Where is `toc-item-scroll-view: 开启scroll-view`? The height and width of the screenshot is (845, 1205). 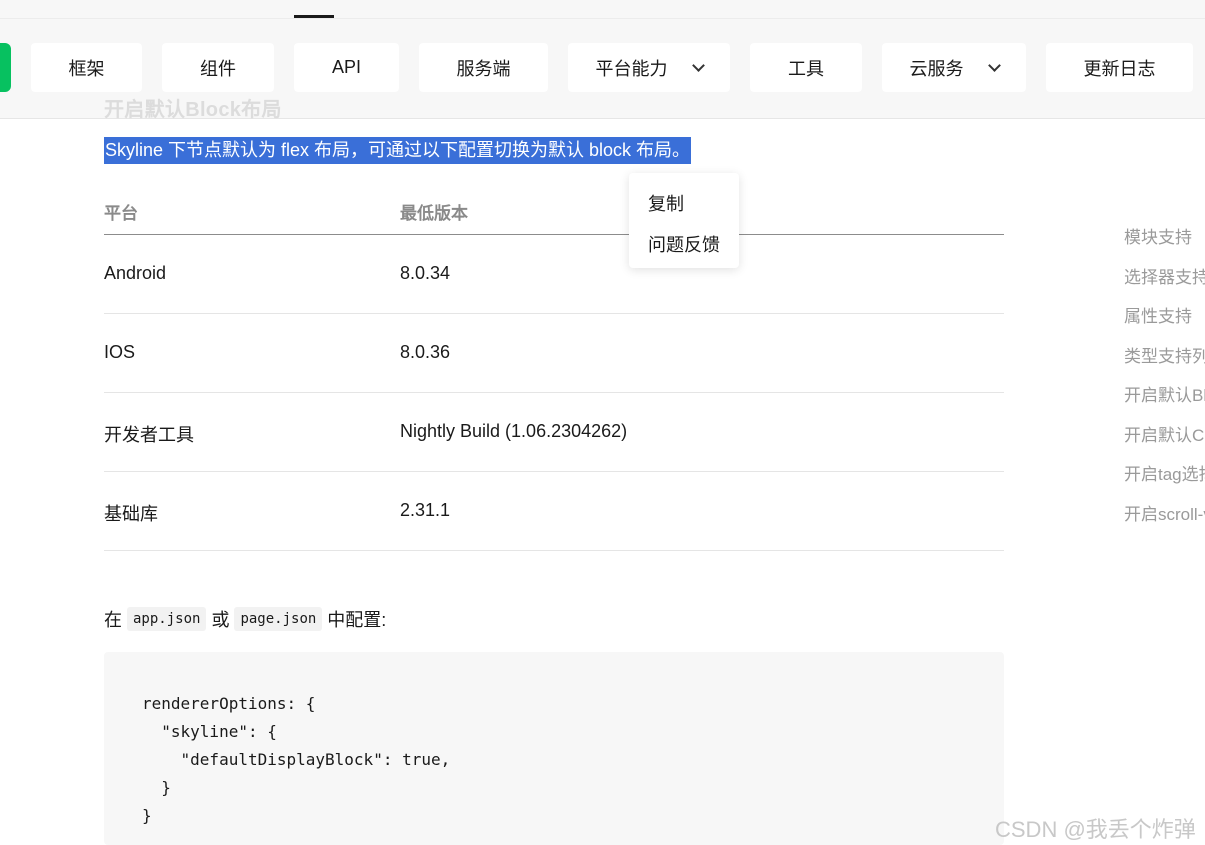 toc-item-scroll-view: 开启scroll-view is located at coordinates (1164, 523).